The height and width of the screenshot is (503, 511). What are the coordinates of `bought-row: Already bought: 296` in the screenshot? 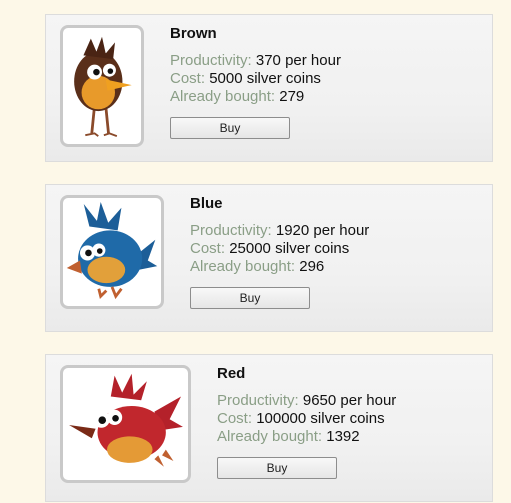 It's located at (279, 267).